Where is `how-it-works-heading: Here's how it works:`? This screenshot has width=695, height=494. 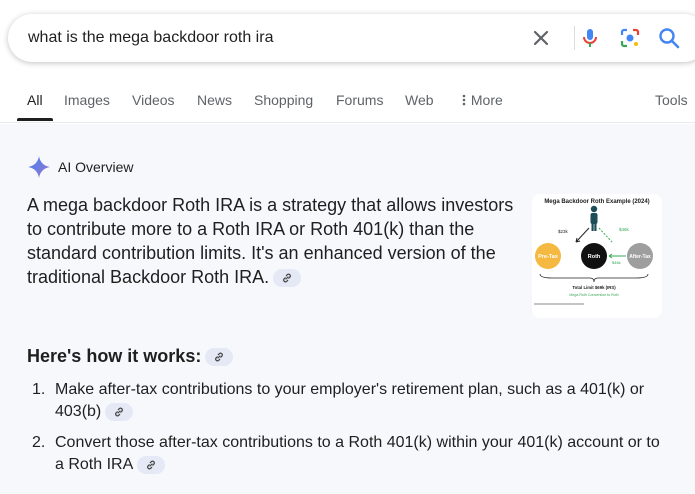
how-it-works-heading: Here's how it works: is located at coordinates (130, 356).